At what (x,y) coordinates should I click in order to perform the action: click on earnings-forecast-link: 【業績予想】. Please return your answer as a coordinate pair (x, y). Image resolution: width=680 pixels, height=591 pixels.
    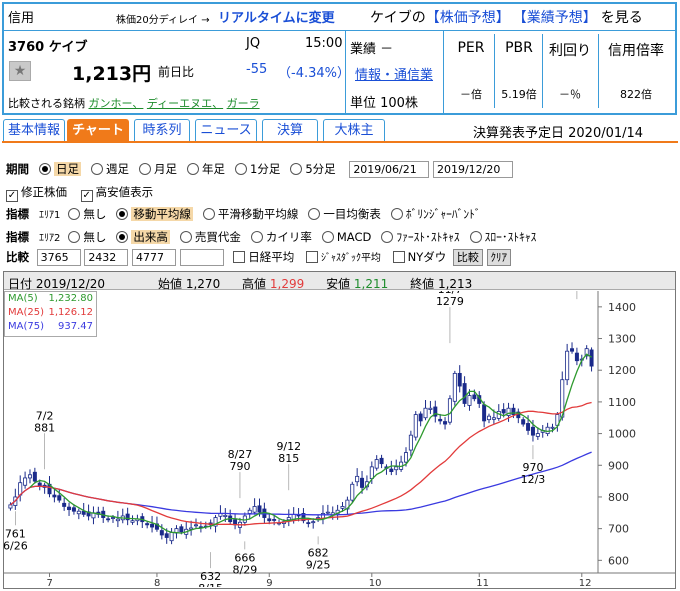
    Looking at the image, I should click on (558, 18).